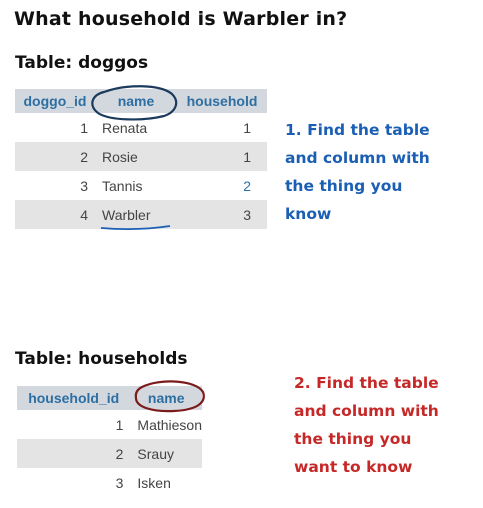  Describe the element at coordinates (125, 127) in the screenshot. I see `doggo-name-cell: Renata` at that location.